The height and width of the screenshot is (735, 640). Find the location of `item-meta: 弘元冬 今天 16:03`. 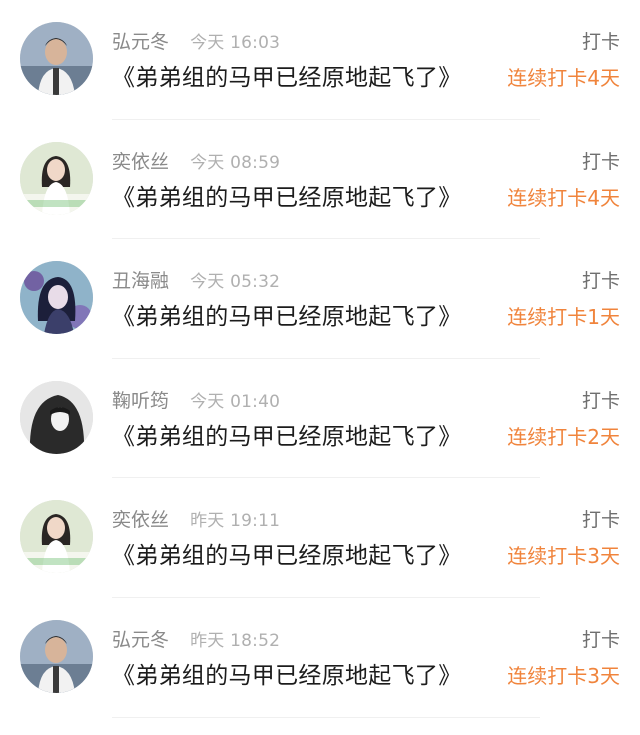

item-meta: 弘元冬 今天 16:03 is located at coordinates (196, 42).